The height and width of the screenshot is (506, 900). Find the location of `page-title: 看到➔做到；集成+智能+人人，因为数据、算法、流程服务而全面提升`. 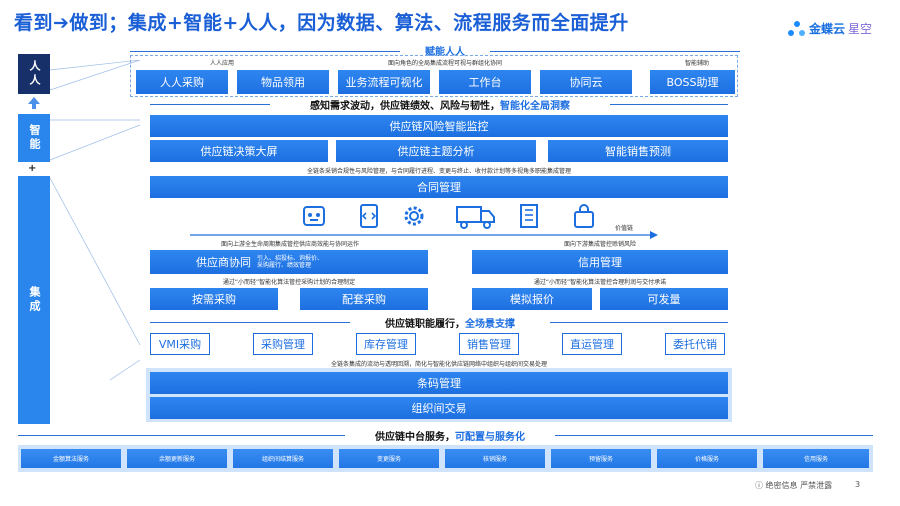

page-title: 看到➔做到；集成+智能+人人，因为数据、算法、流程服务而全面提升 is located at coordinates (321, 23).